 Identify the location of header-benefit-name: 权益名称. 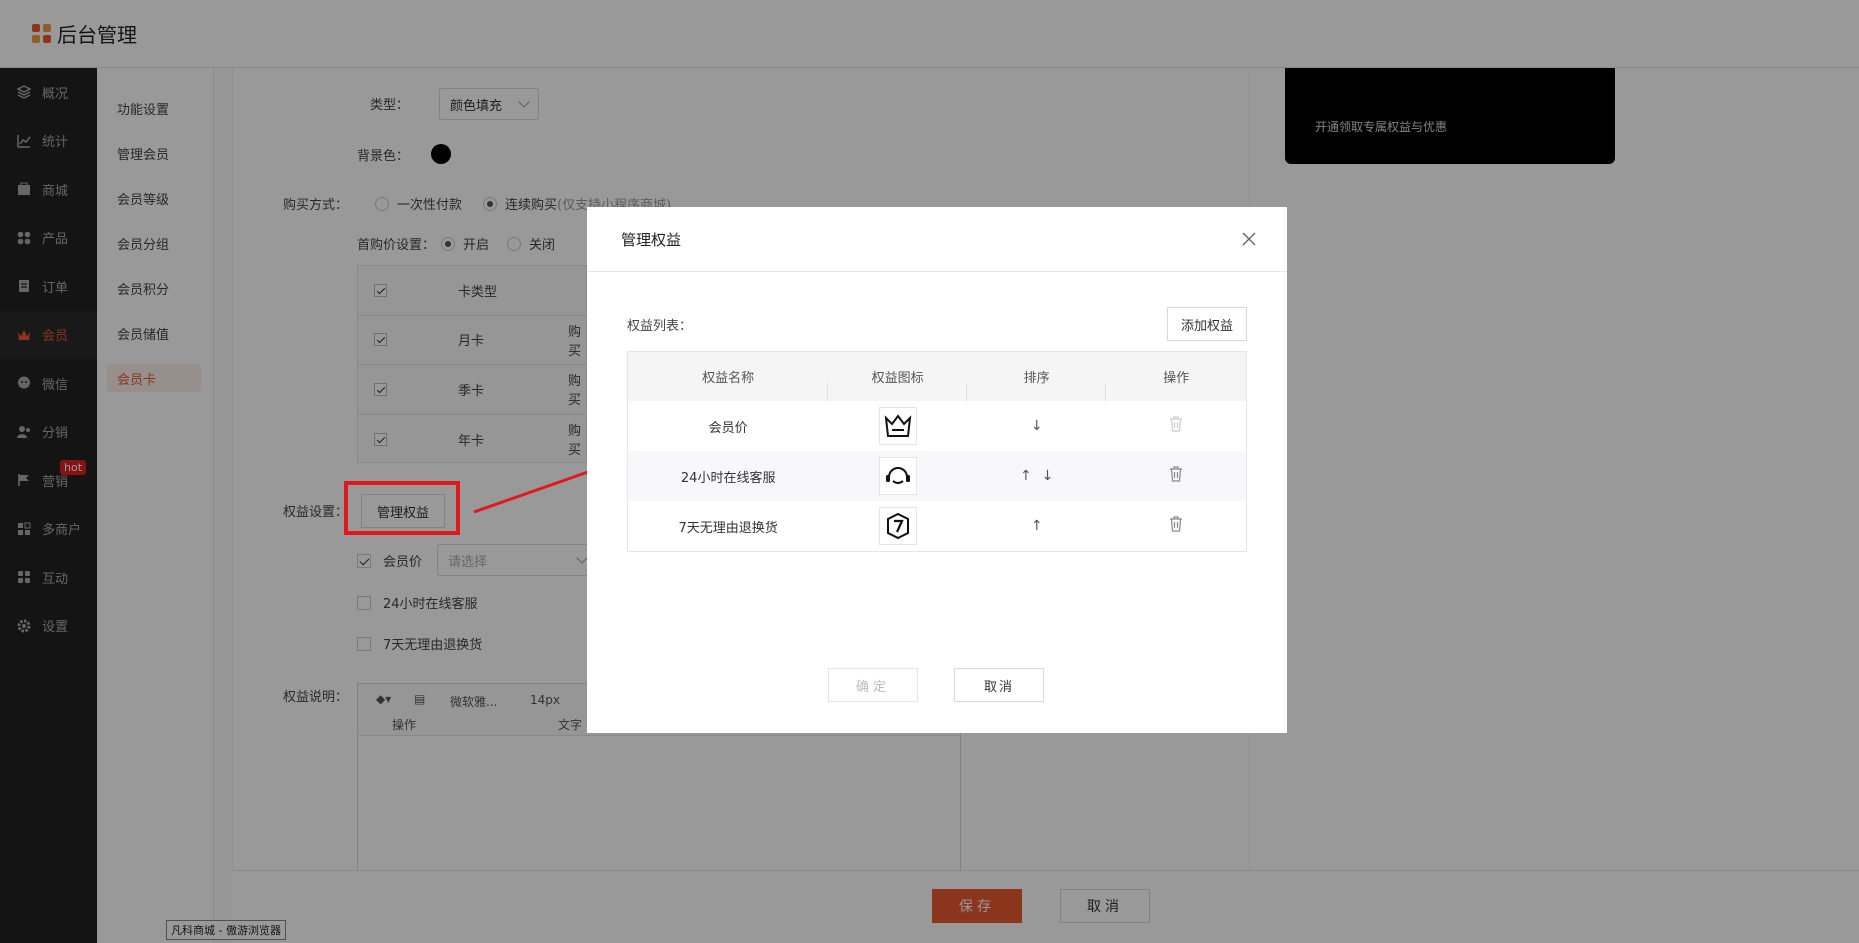
(728, 384).